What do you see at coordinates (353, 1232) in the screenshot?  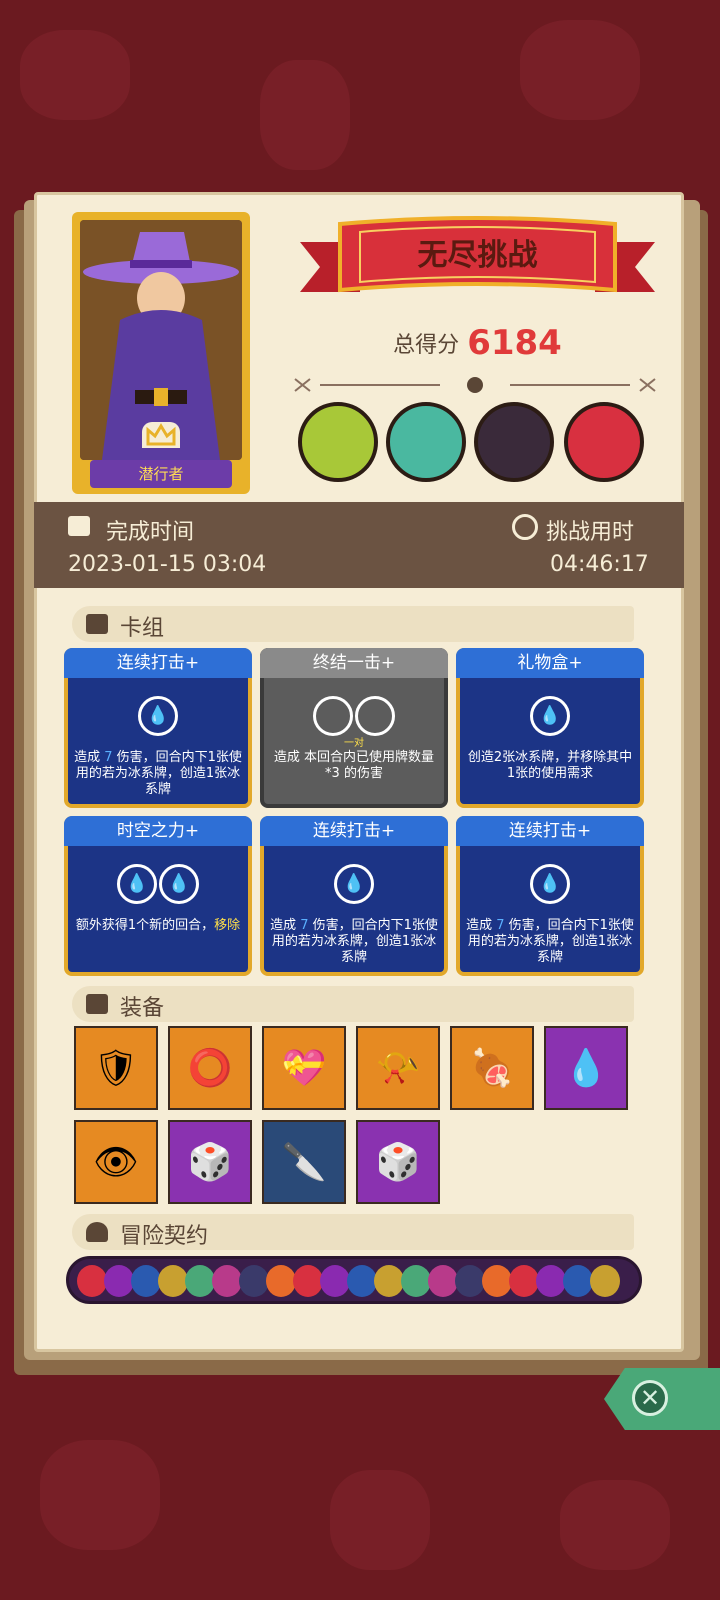 I see `contracts-header: 冒险契约` at bounding box center [353, 1232].